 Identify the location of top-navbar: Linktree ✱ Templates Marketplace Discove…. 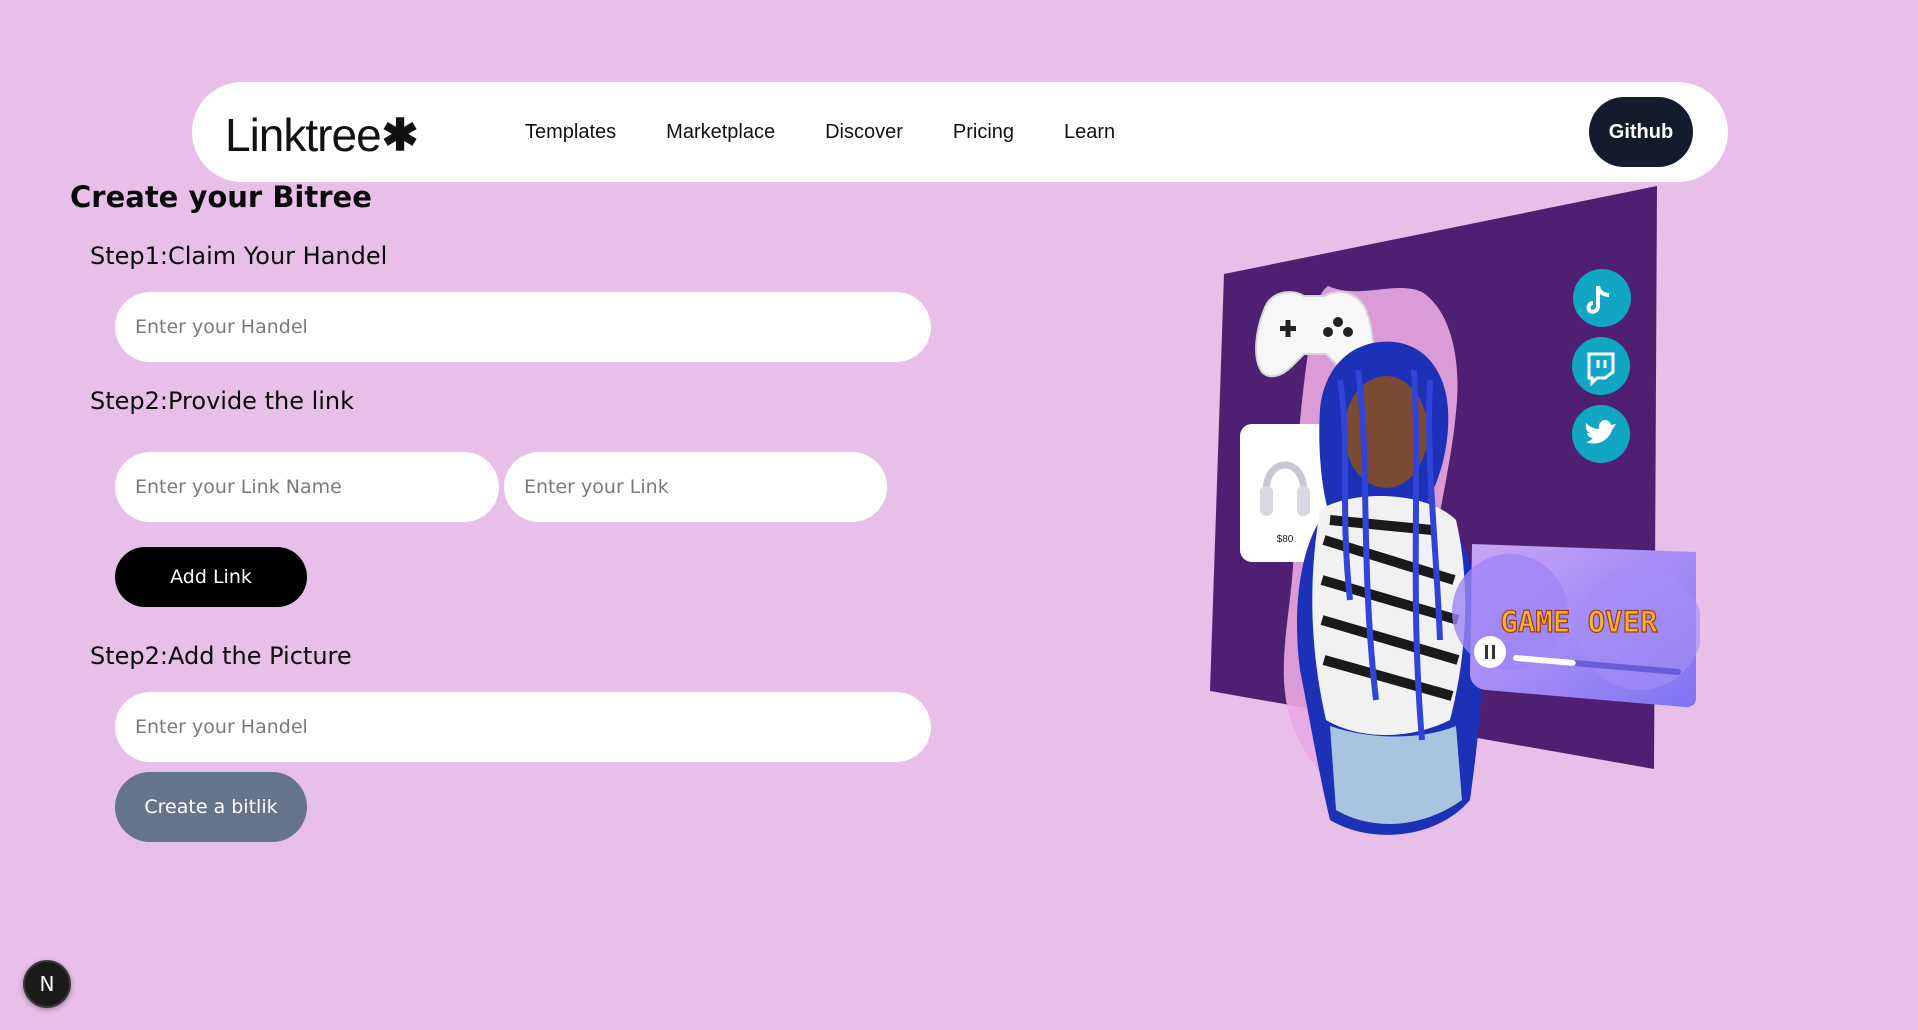
(960, 132).